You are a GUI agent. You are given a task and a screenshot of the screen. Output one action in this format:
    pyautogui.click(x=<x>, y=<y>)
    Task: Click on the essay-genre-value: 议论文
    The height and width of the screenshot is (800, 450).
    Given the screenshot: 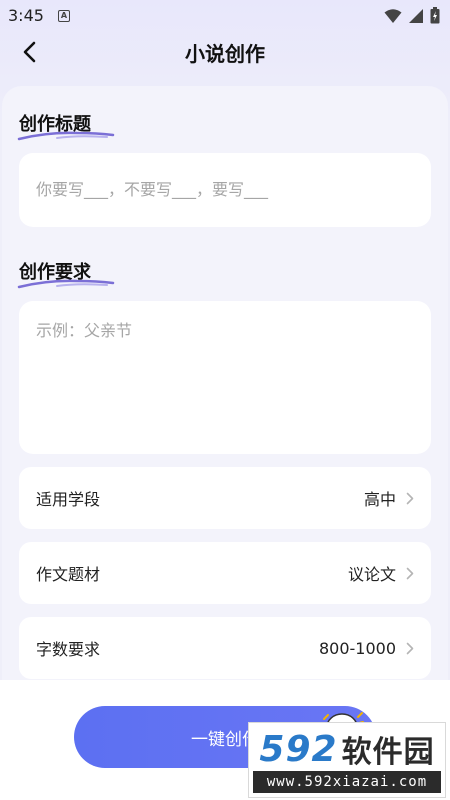 What is the action you would take?
    pyautogui.click(x=371, y=574)
    